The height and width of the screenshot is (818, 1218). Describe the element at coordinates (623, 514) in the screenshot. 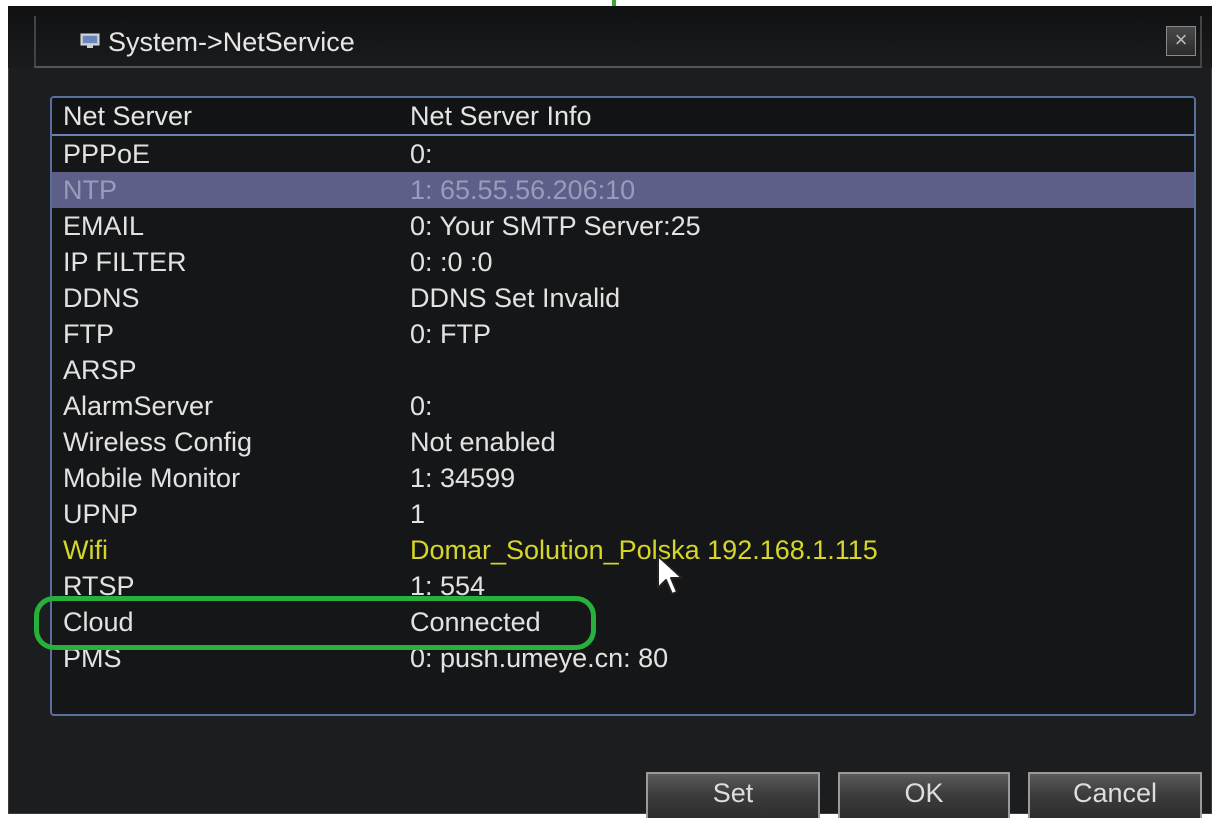

I see `list-row-upnp: UPNP 1` at that location.